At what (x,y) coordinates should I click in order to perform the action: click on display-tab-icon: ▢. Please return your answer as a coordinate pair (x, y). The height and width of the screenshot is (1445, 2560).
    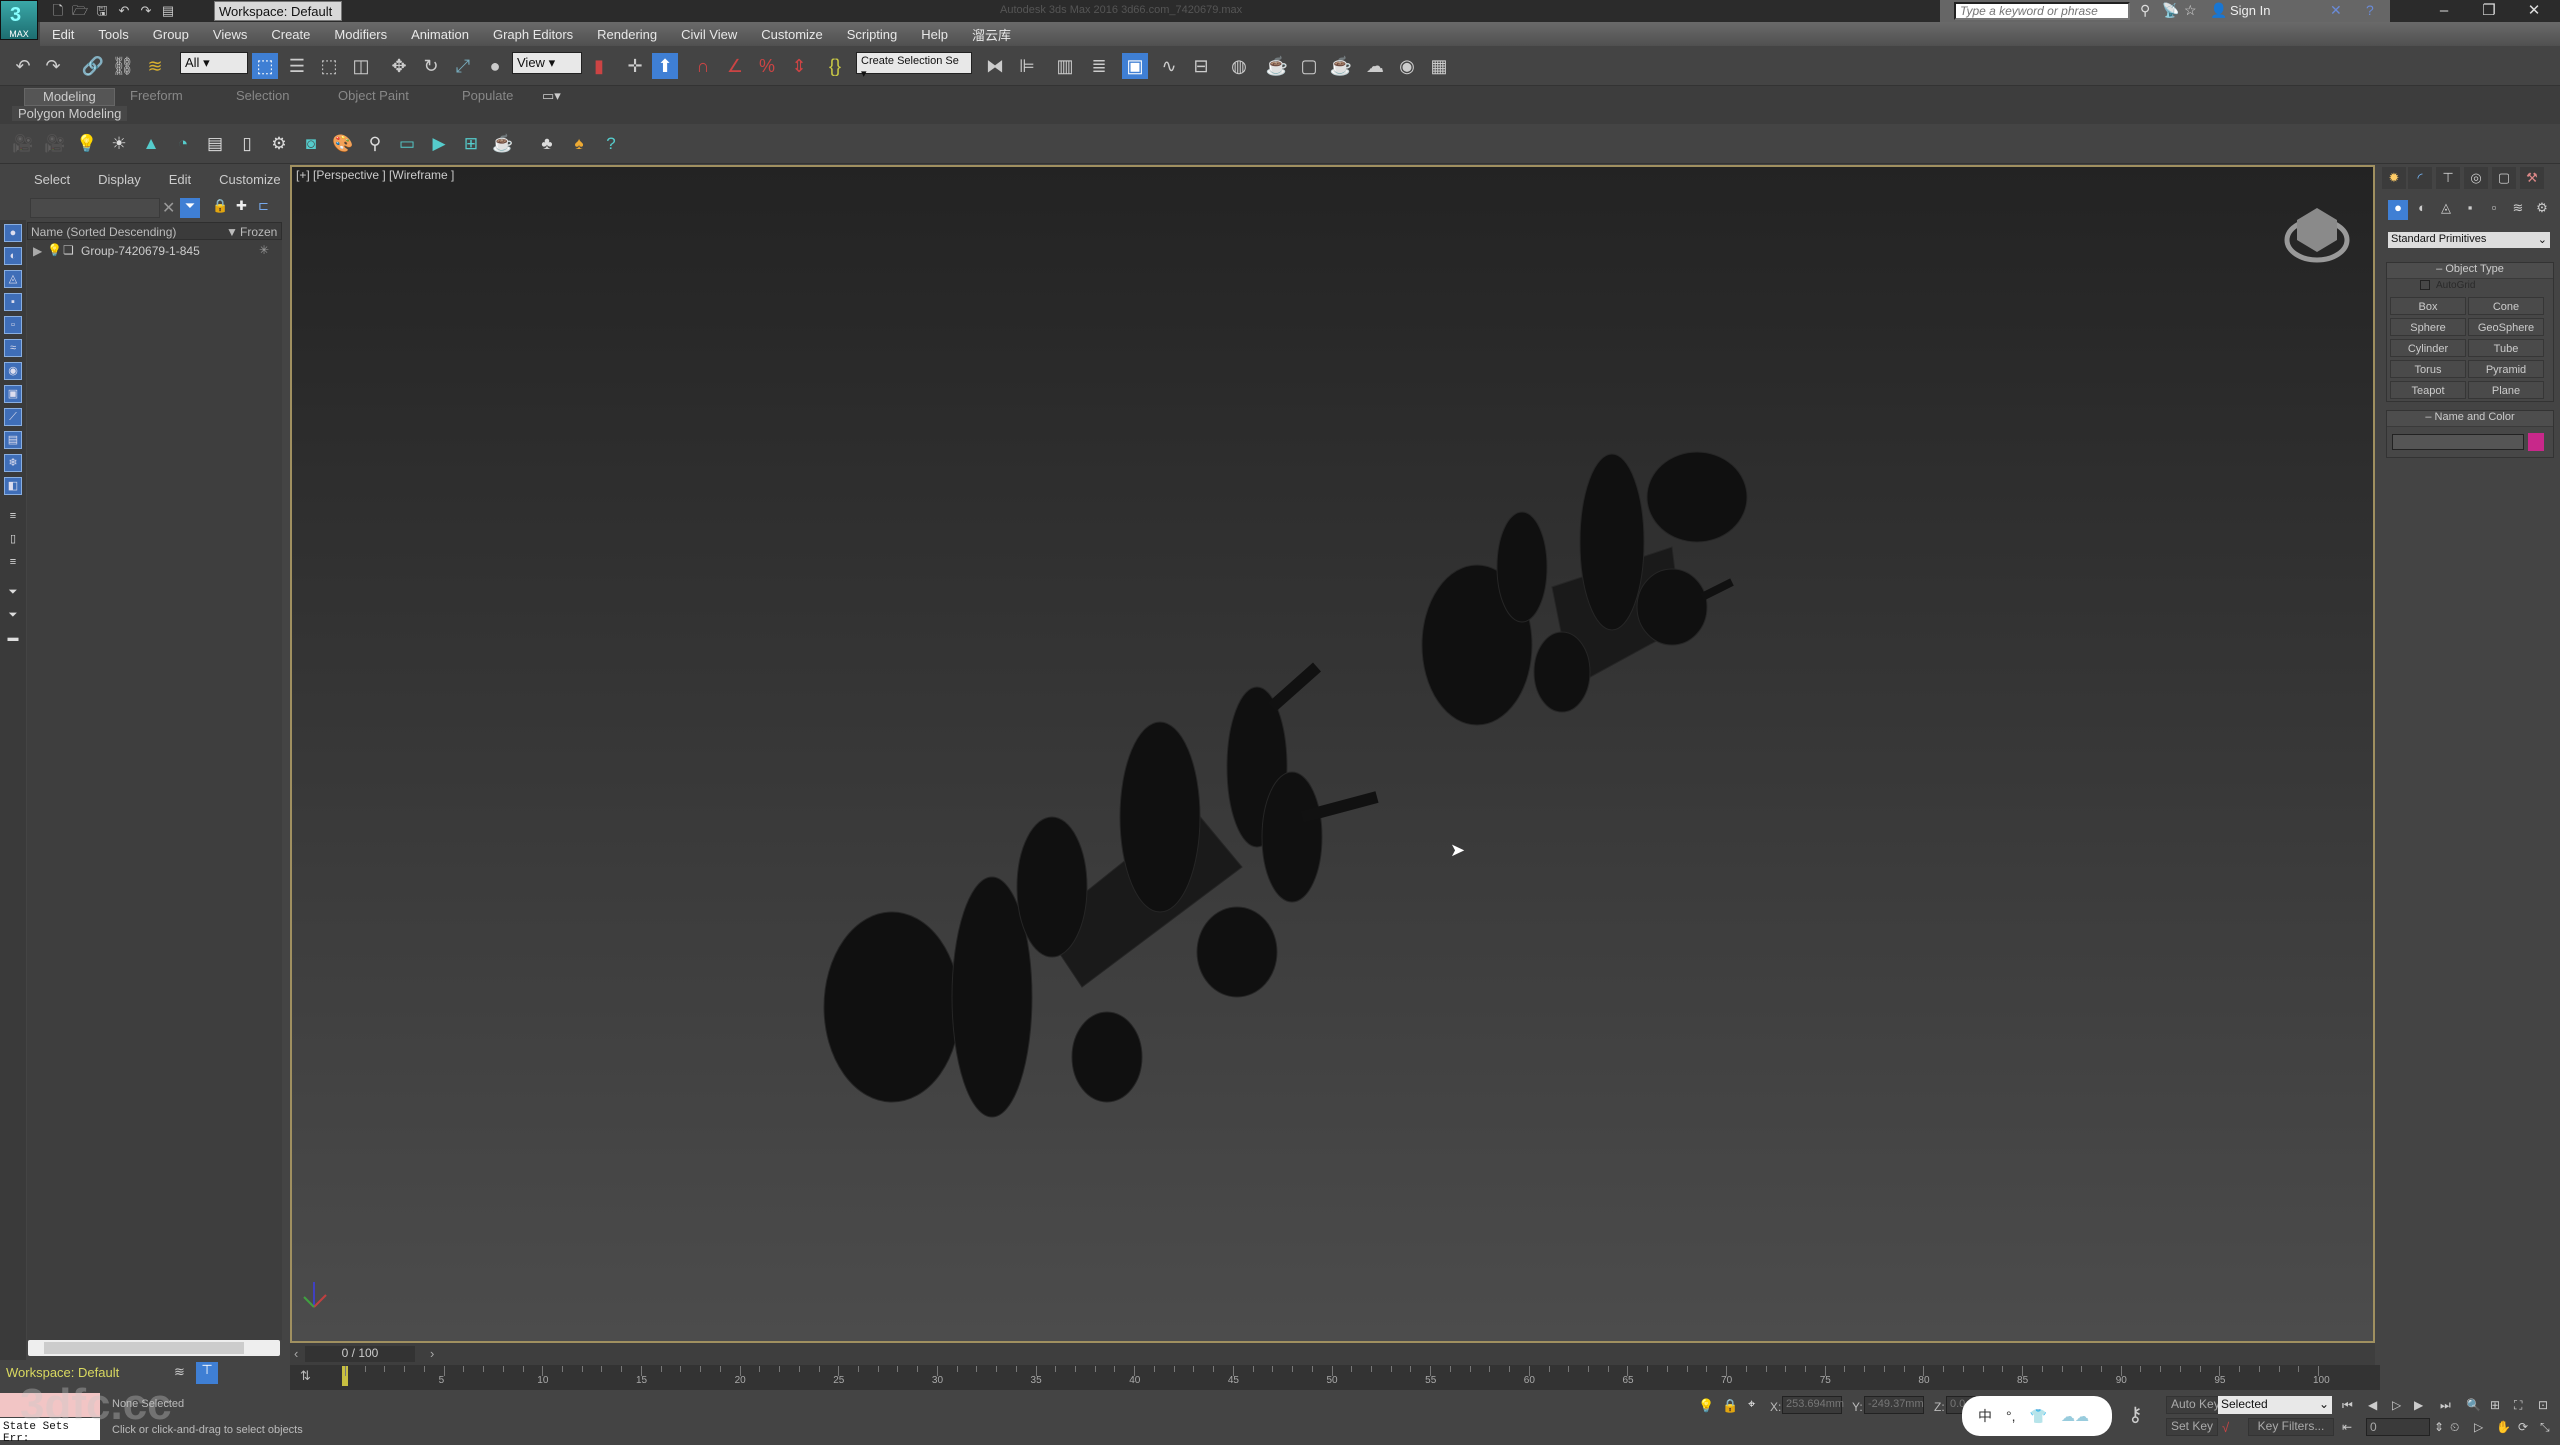
    Looking at the image, I should click on (2504, 178).